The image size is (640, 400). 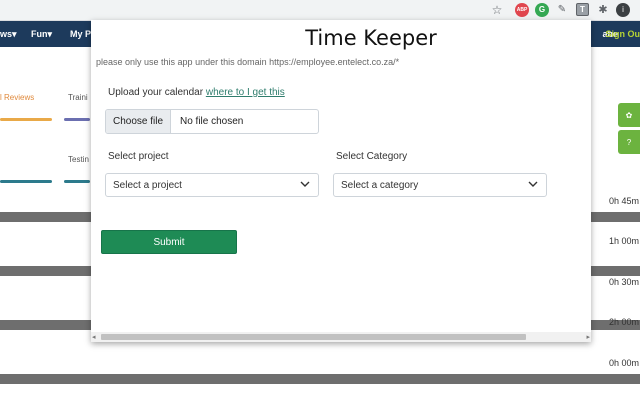 I want to click on time-entry: 2h 00m, so click(x=623, y=322).